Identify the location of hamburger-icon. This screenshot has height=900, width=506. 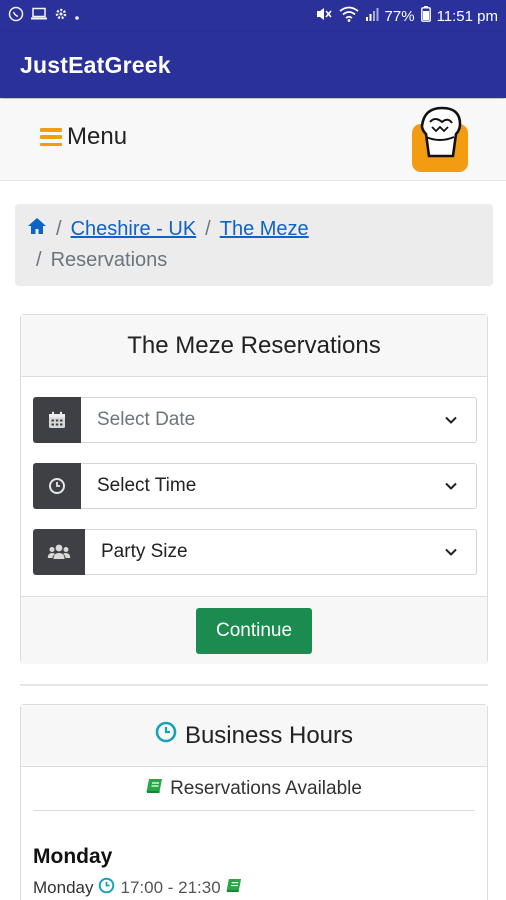
(51, 137).